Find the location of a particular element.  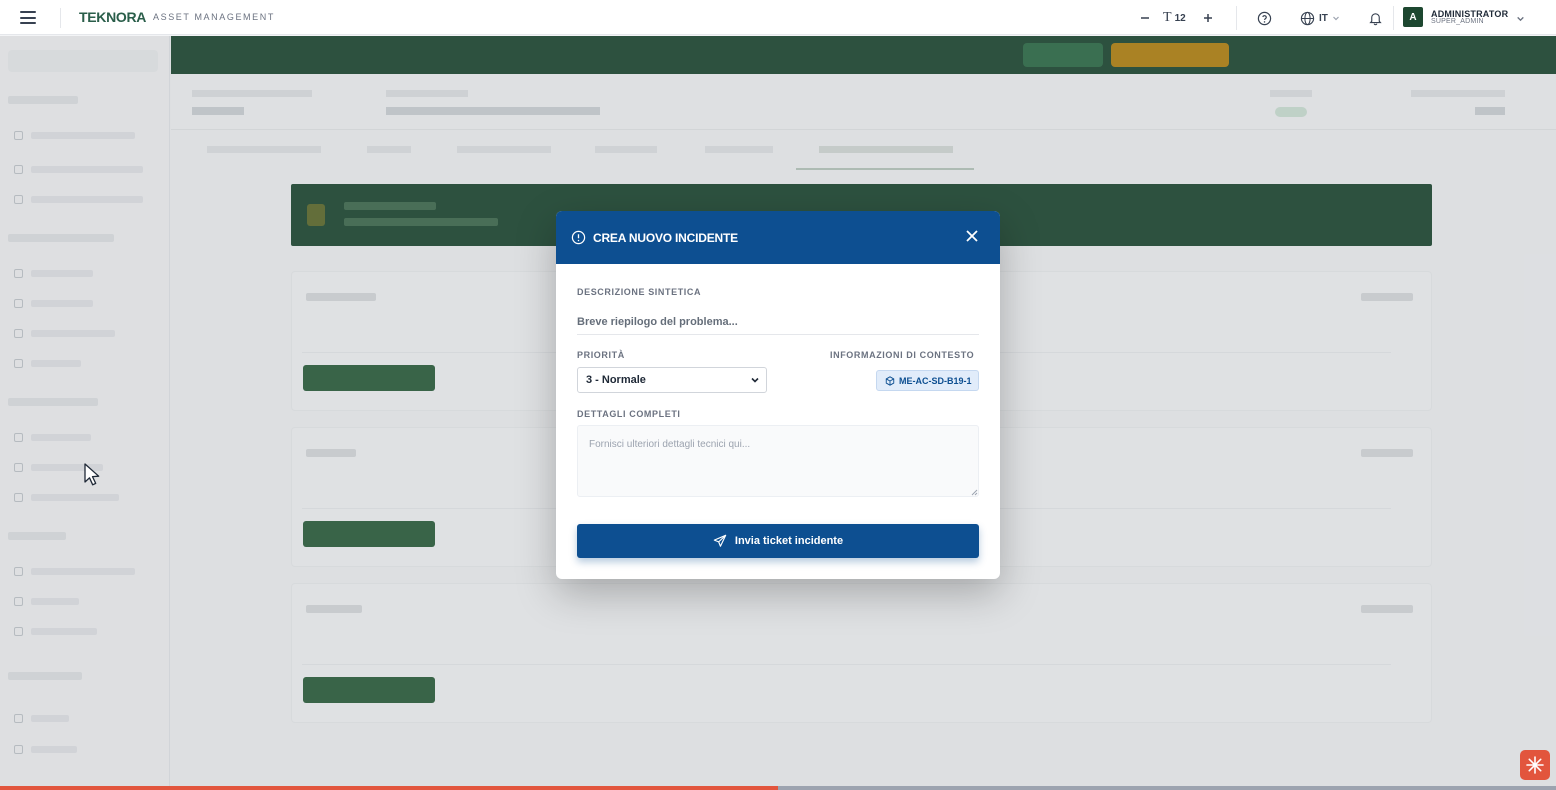

priority-value: 3 - Normale is located at coordinates (616, 380).